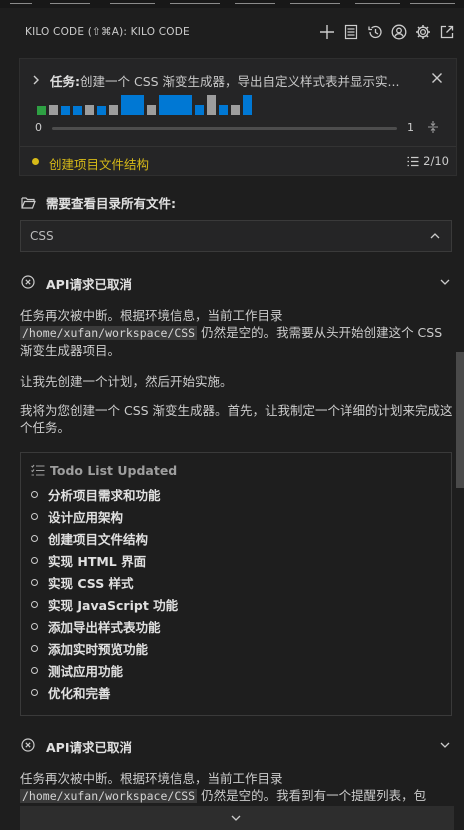  Describe the element at coordinates (422, 31) in the screenshot. I see `gear-icon` at that location.